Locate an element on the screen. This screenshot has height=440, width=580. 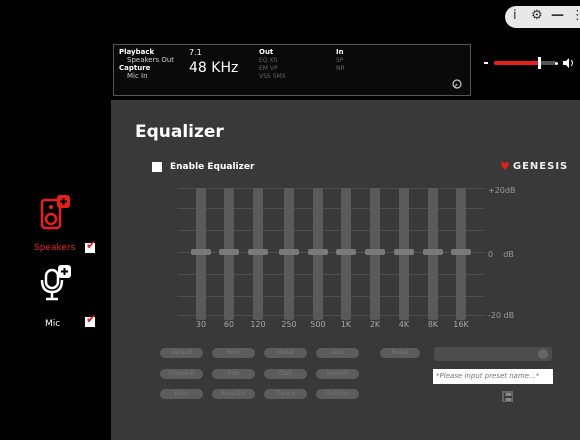
in-row-1: SP is located at coordinates (339, 60).